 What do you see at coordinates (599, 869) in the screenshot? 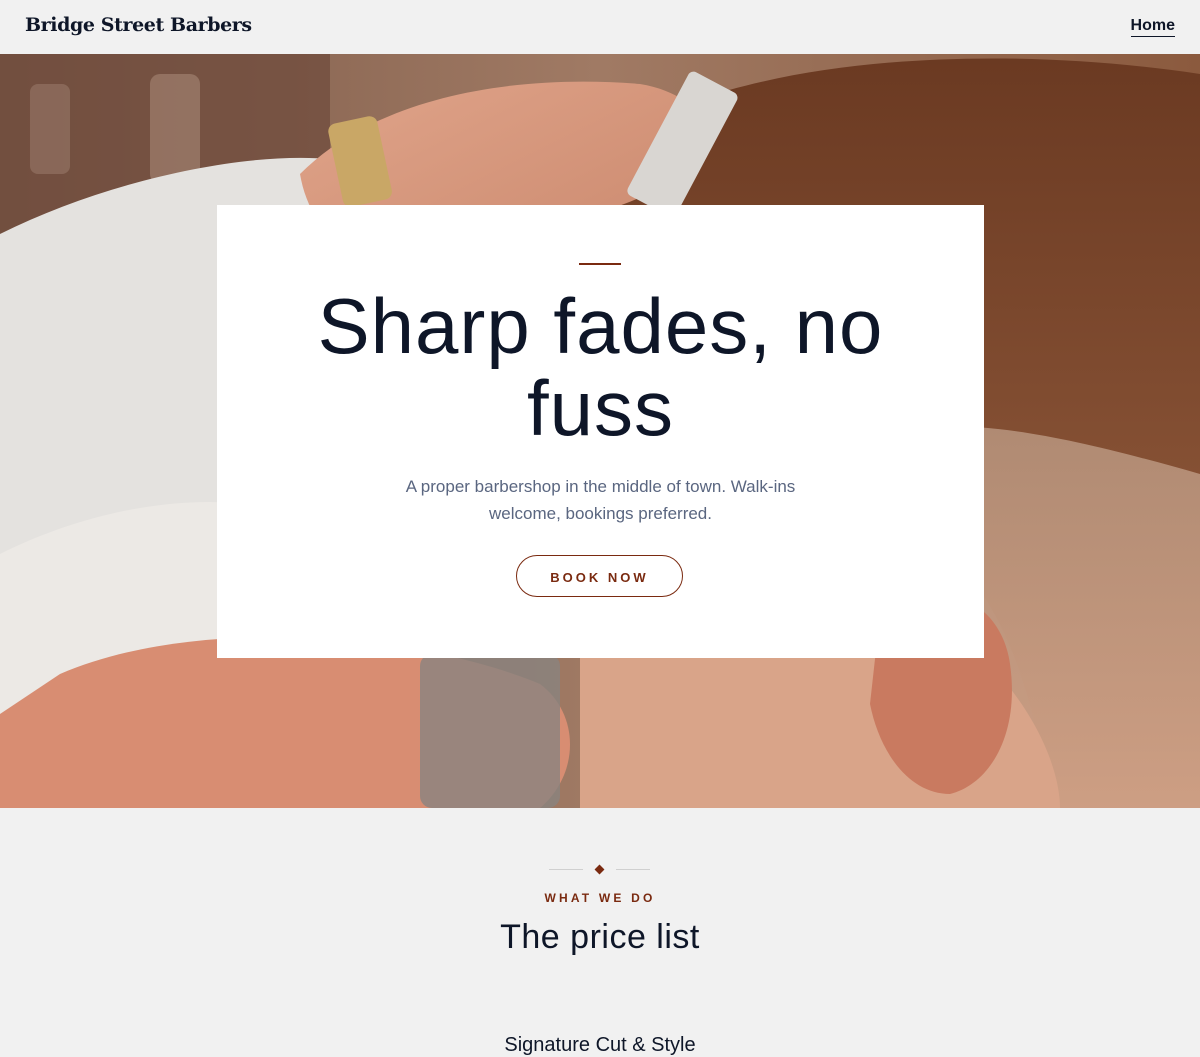
I see `diamond-icon` at bounding box center [599, 869].